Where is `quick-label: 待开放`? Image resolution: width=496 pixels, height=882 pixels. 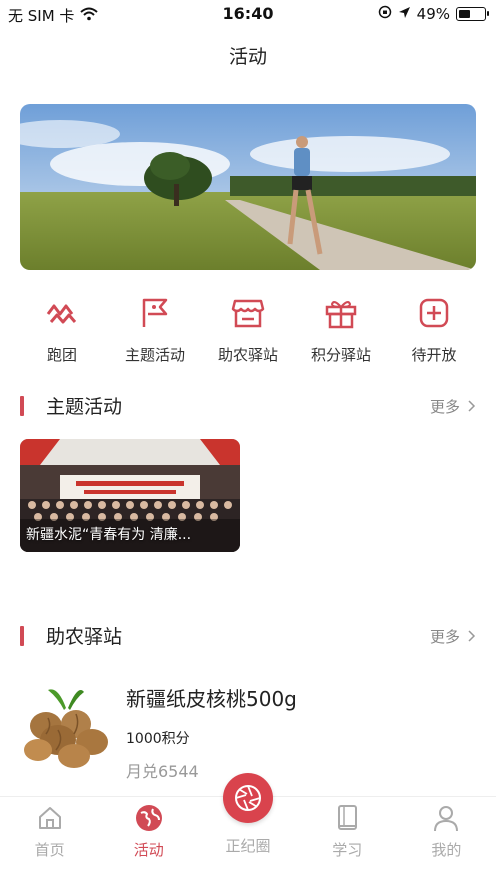
quick-label: 待开放 is located at coordinates (434, 355).